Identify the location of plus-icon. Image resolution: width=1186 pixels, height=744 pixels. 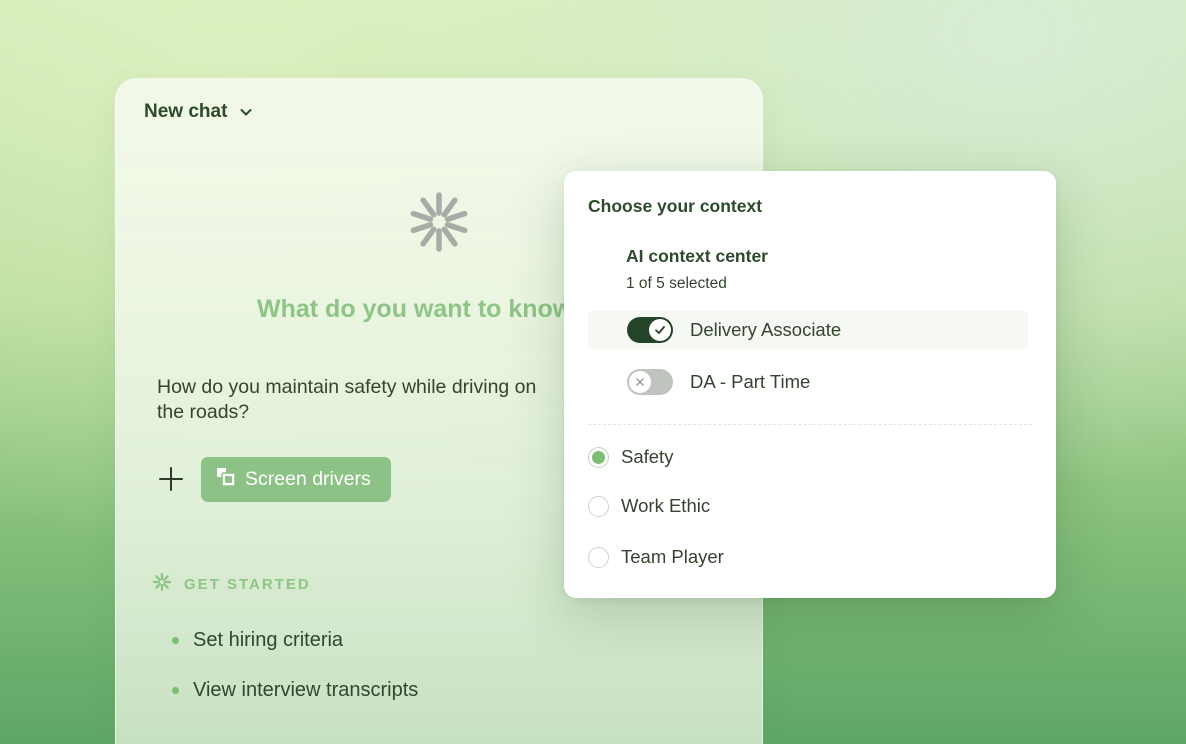
(171, 479).